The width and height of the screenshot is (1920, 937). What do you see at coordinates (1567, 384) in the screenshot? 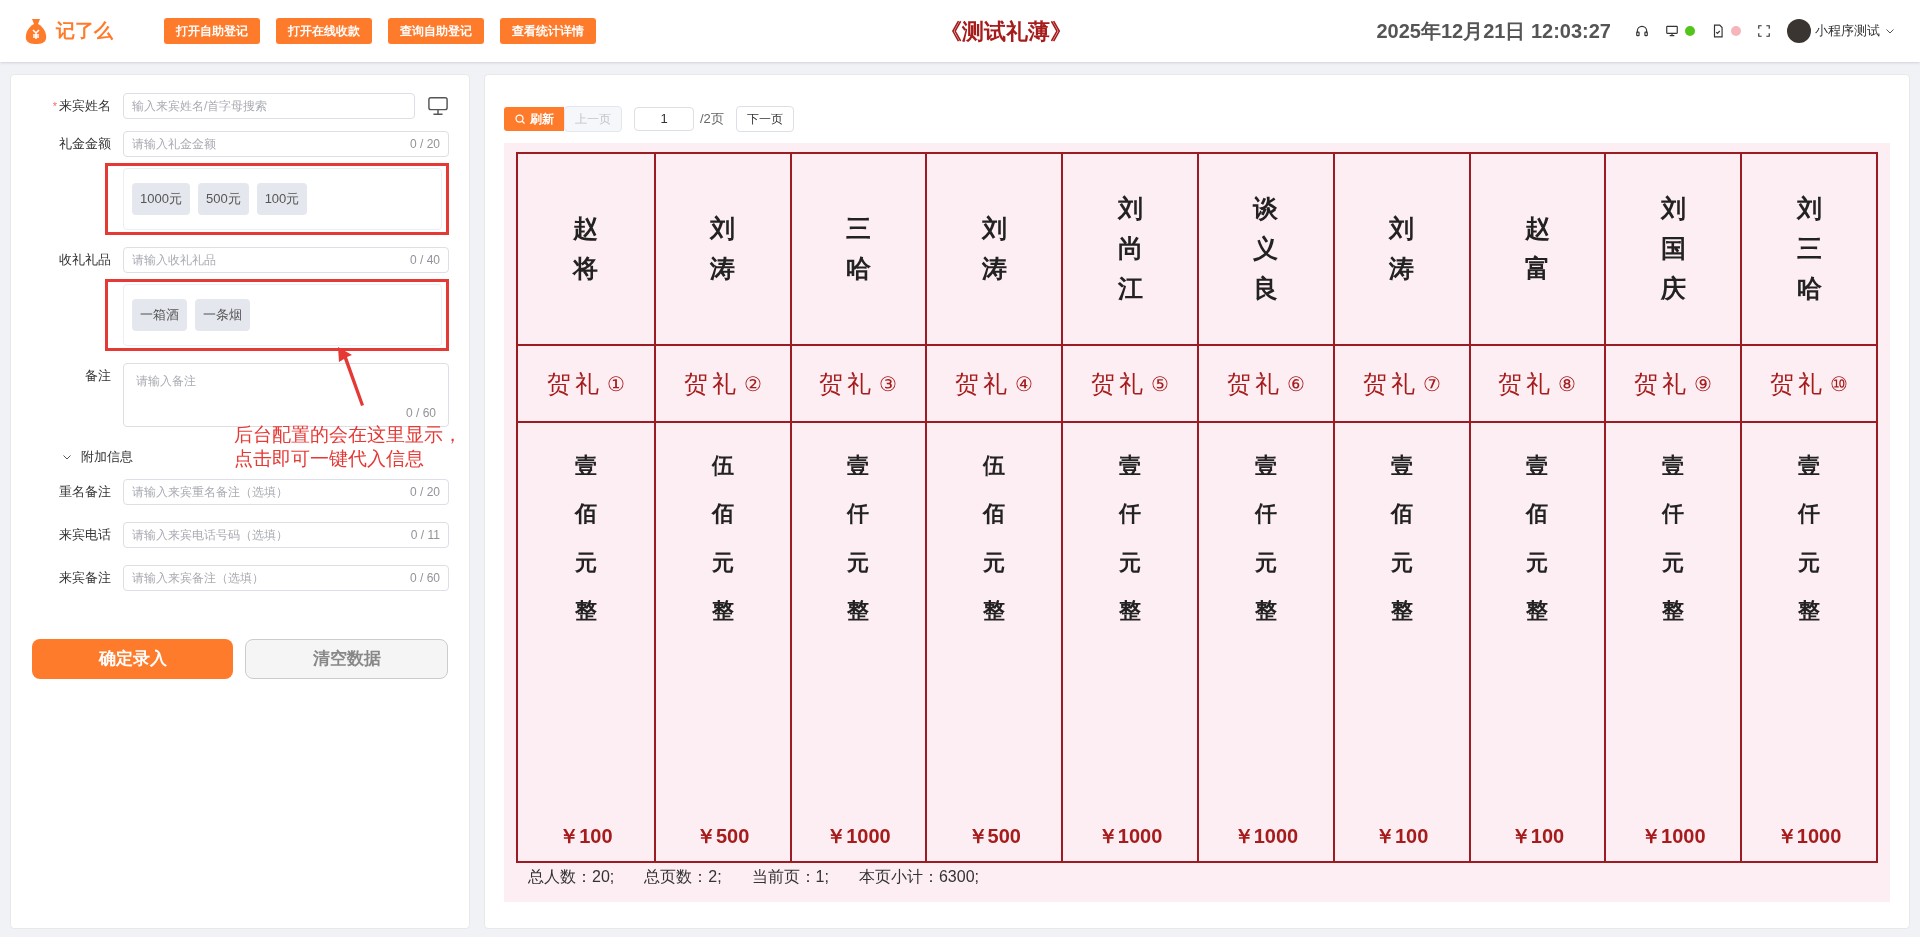
I see `entry-number: ⑧` at bounding box center [1567, 384].